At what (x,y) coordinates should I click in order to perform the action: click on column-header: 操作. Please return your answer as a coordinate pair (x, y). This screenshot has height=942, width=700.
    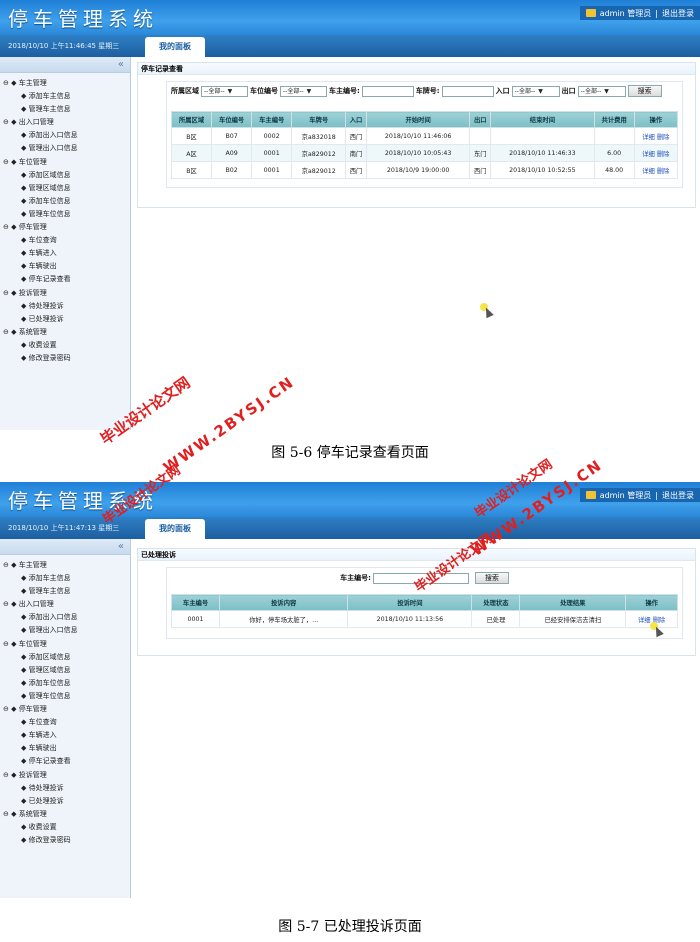
    Looking at the image, I should click on (656, 119).